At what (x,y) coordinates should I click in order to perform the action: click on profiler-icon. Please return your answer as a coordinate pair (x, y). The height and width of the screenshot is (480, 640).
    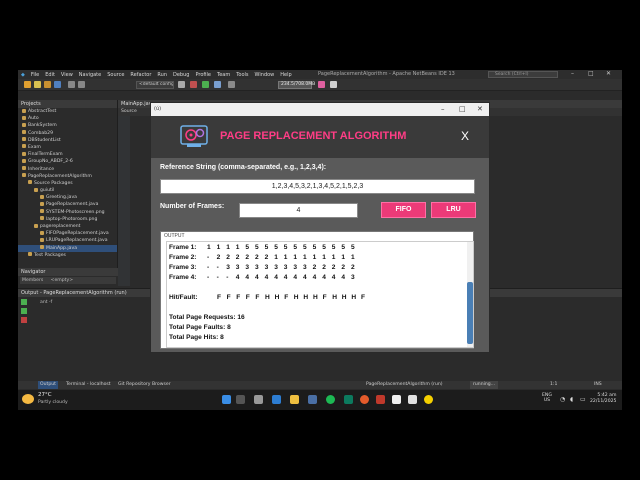
    Looking at the image, I should click on (333, 84).